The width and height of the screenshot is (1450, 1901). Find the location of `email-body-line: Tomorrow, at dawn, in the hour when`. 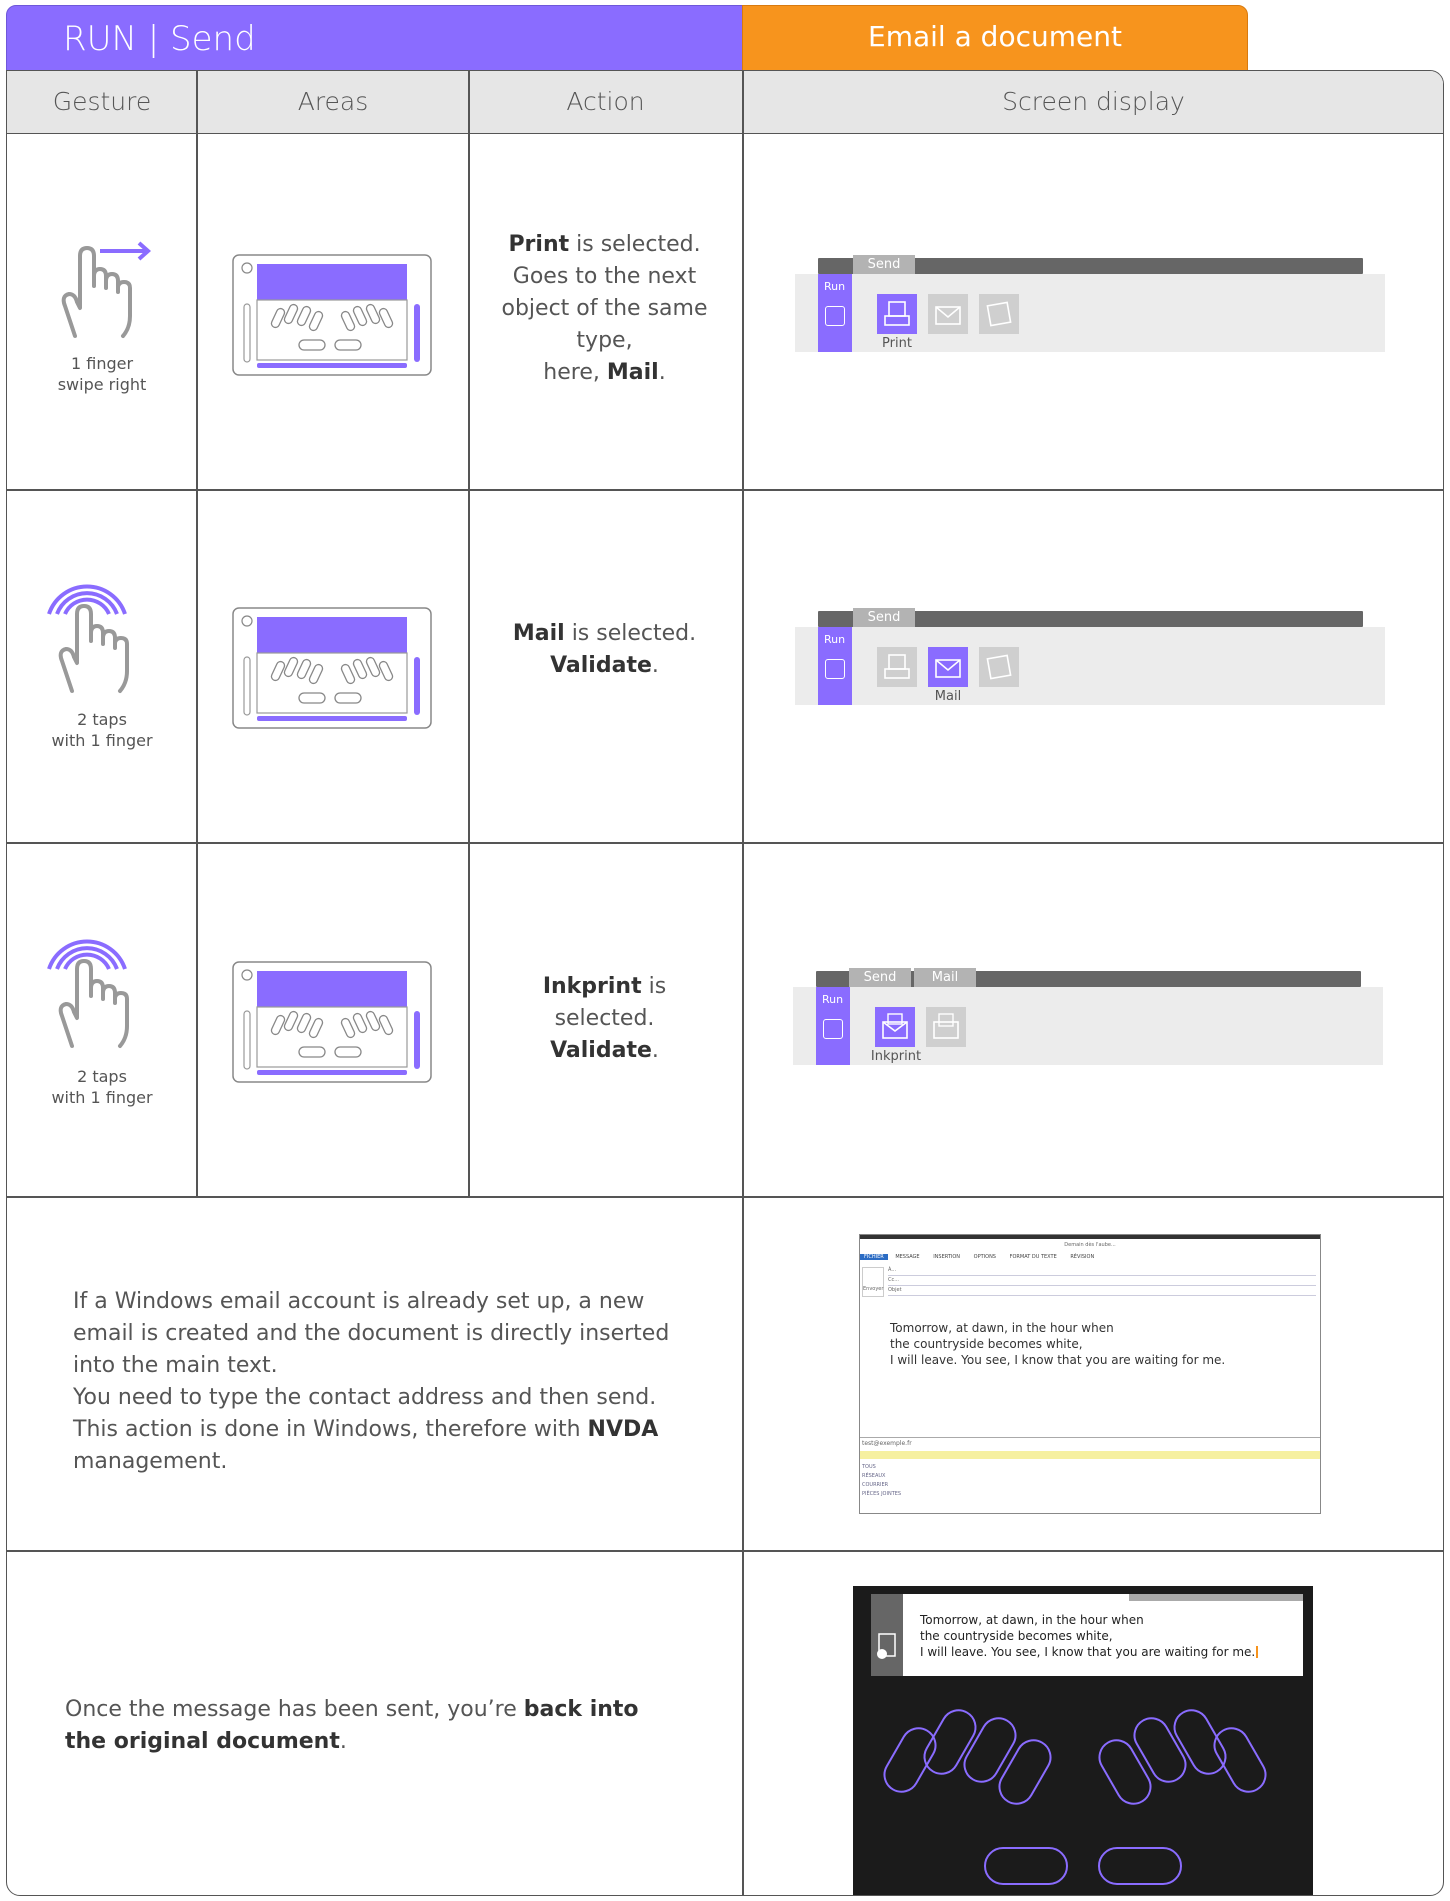

email-body-line: Tomorrow, at dawn, in the hour when is located at coordinates (1002, 1328).